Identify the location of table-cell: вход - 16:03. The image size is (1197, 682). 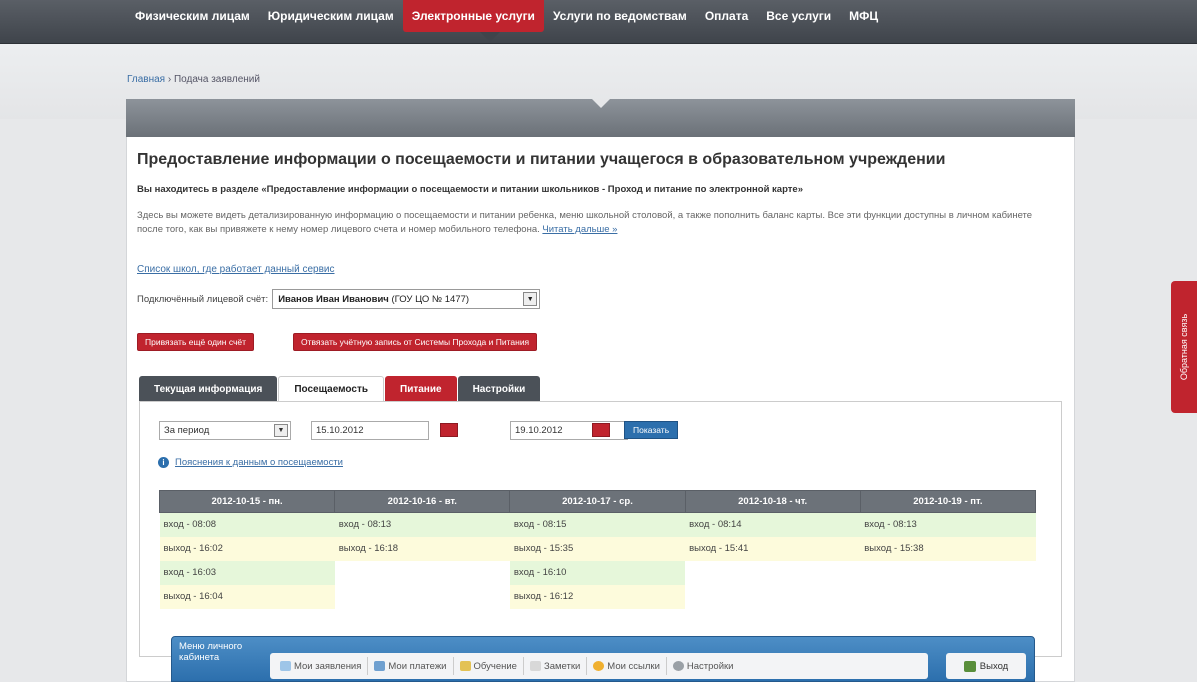
(247, 572).